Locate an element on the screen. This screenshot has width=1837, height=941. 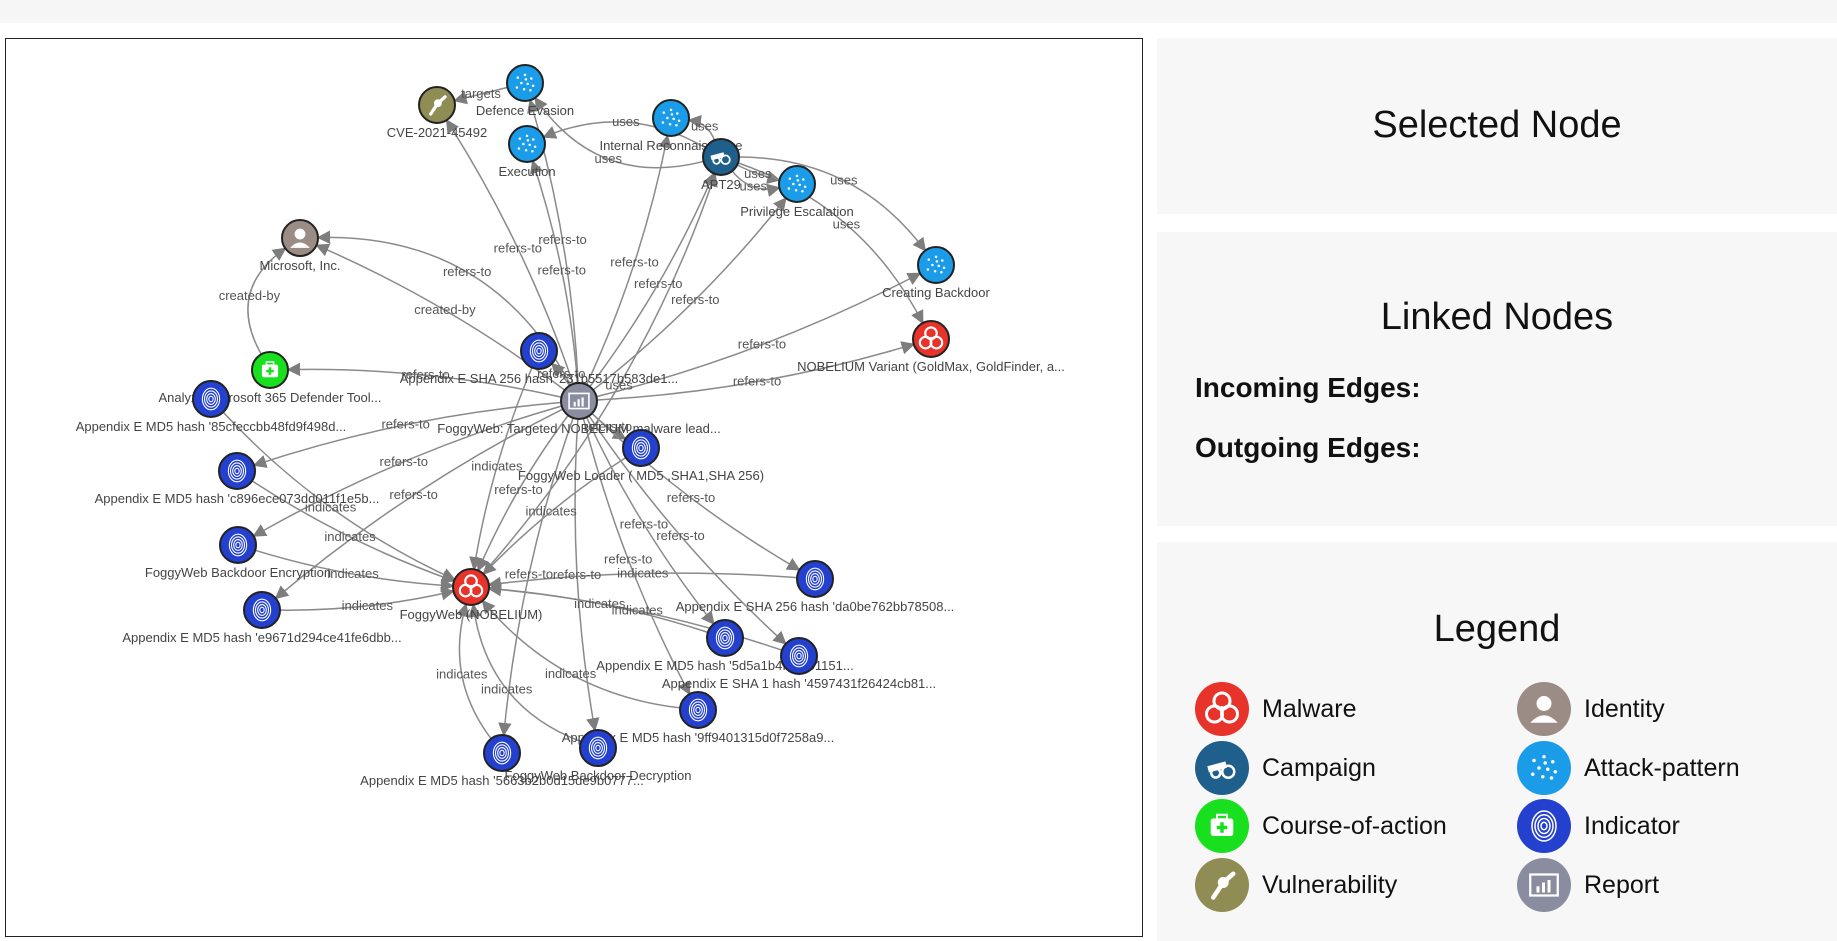
node-internal-recon is located at coordinates (671, 118).